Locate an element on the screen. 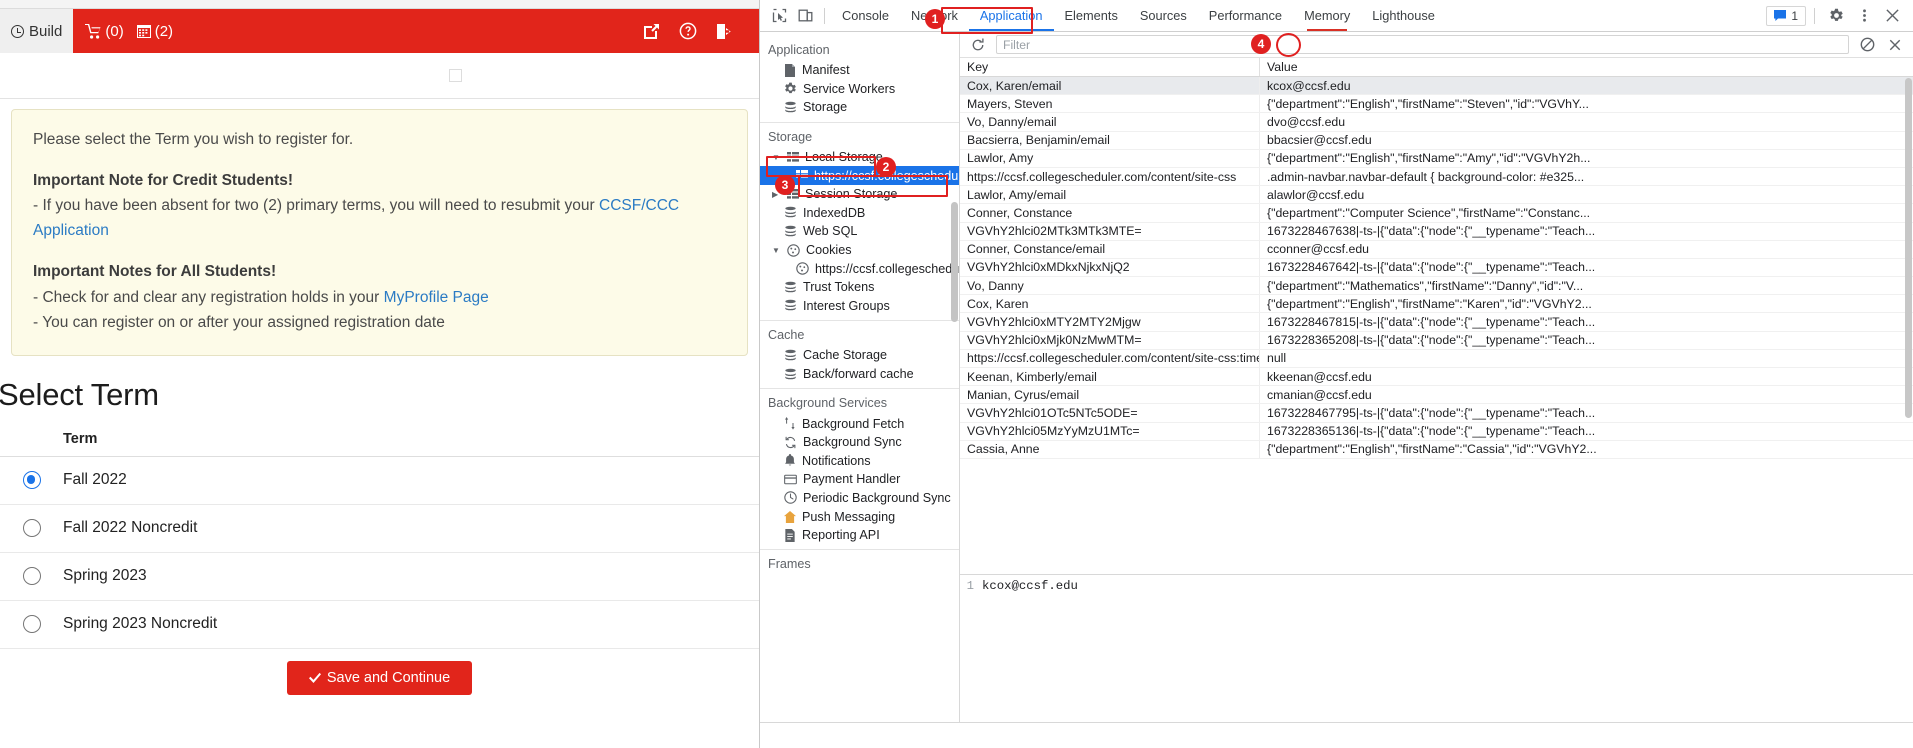  tab-performance: Performance is located at coordinates (1245, 15).